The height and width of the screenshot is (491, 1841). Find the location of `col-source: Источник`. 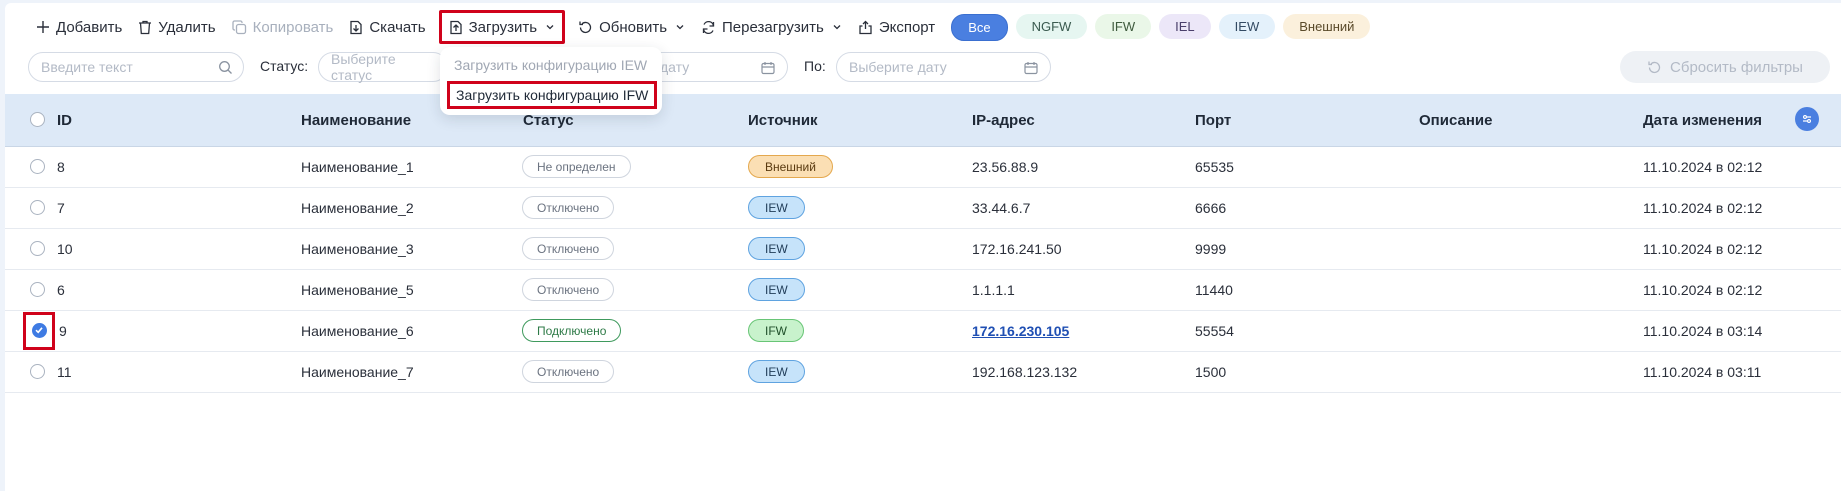

col-source: Источник is located at coordinates (783, 120).